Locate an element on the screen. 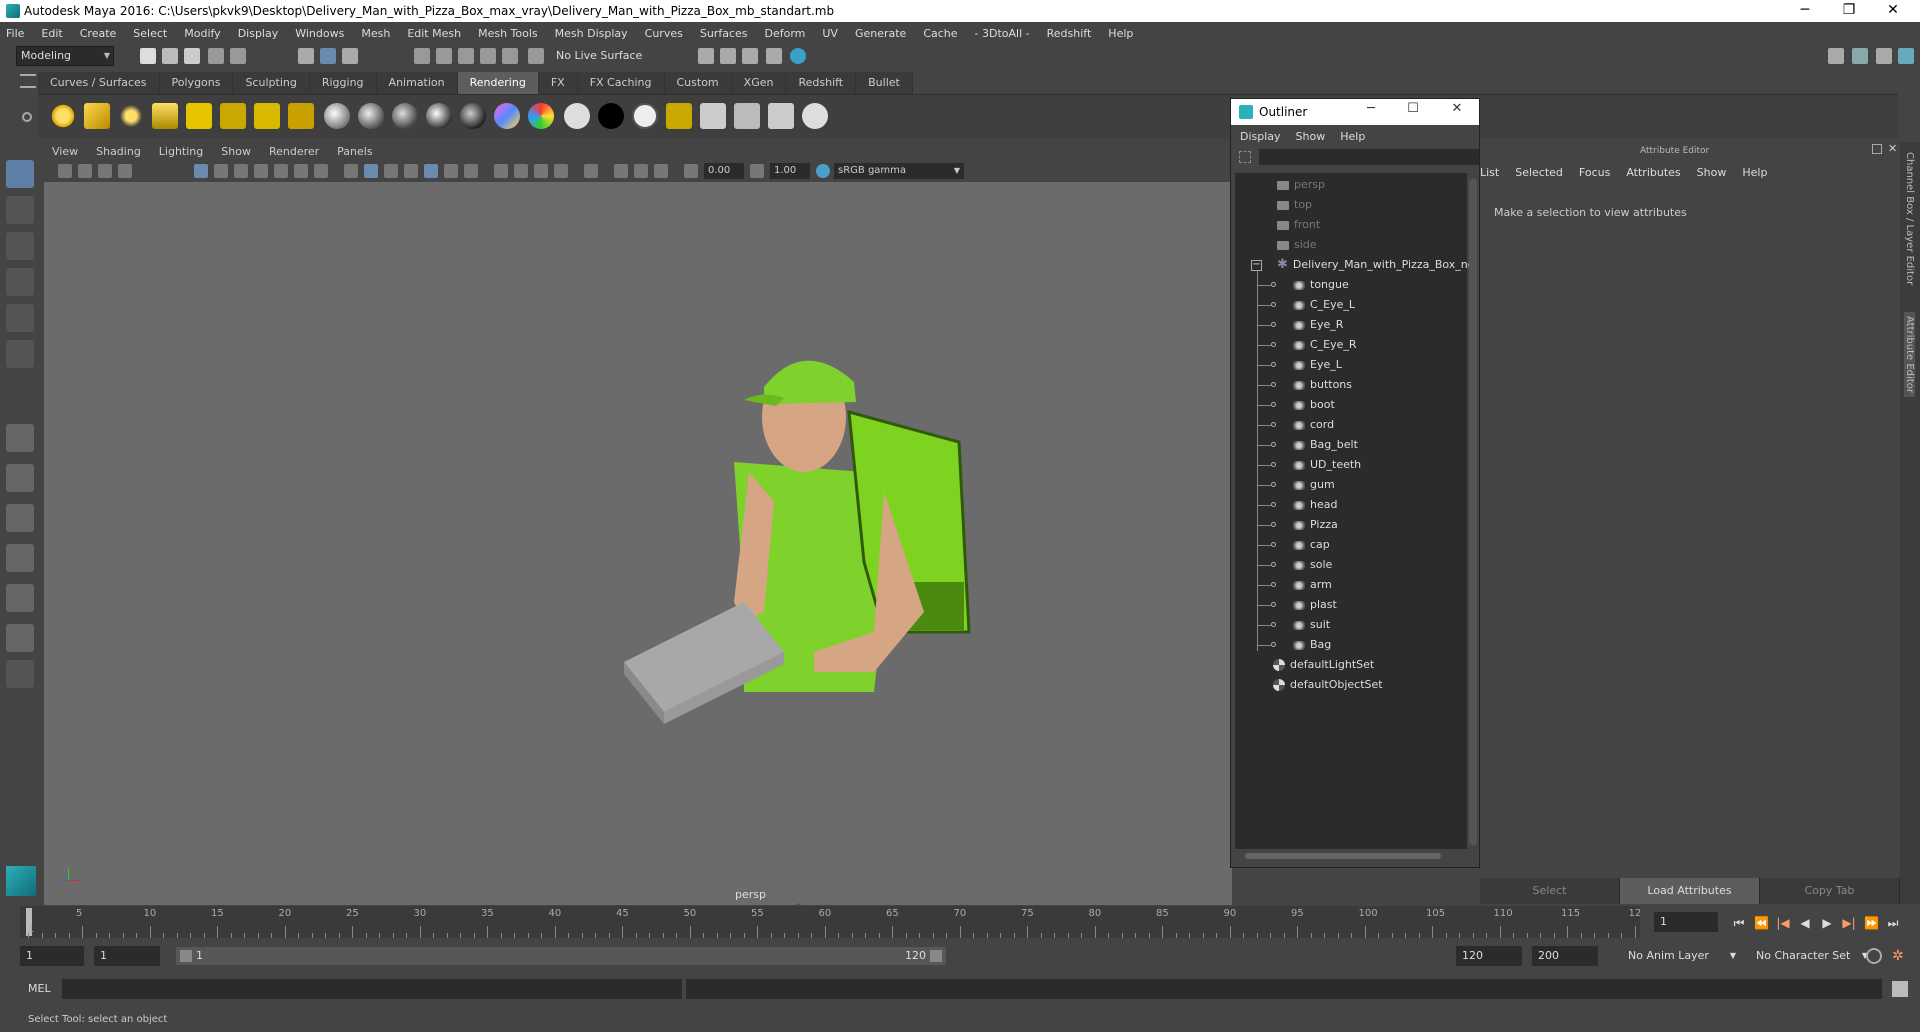 This screenshot has width=1920, height=1032. live-surface-field: No Live Surface is located at coordinates (605, 56).